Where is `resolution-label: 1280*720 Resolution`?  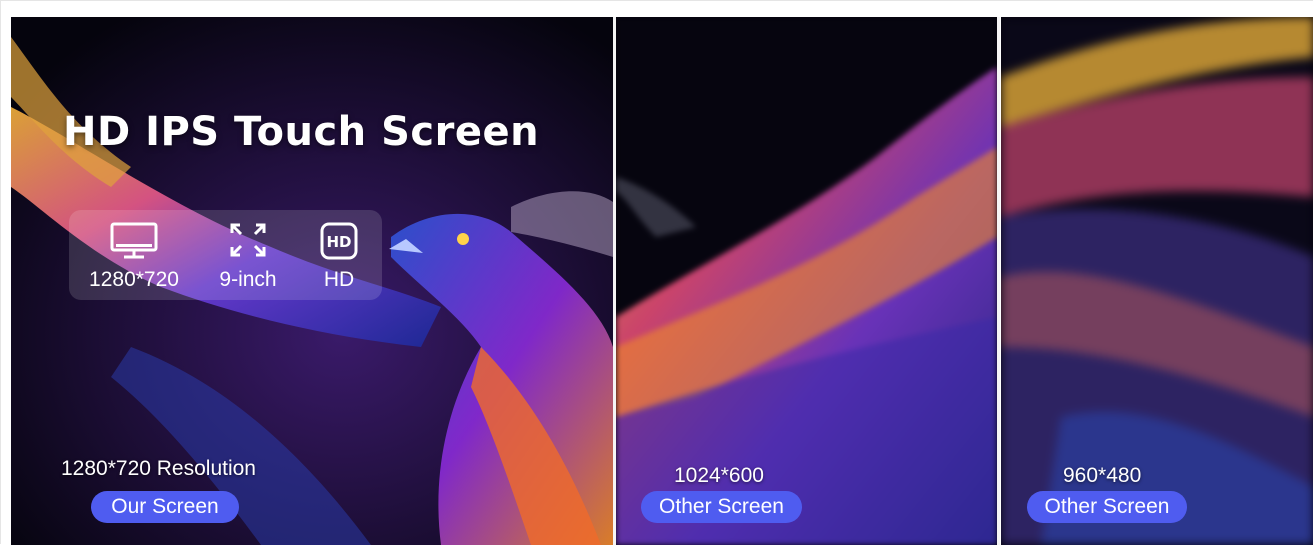 resolution-label: 1280*720 Resolution is located at coordinates (158, 468).